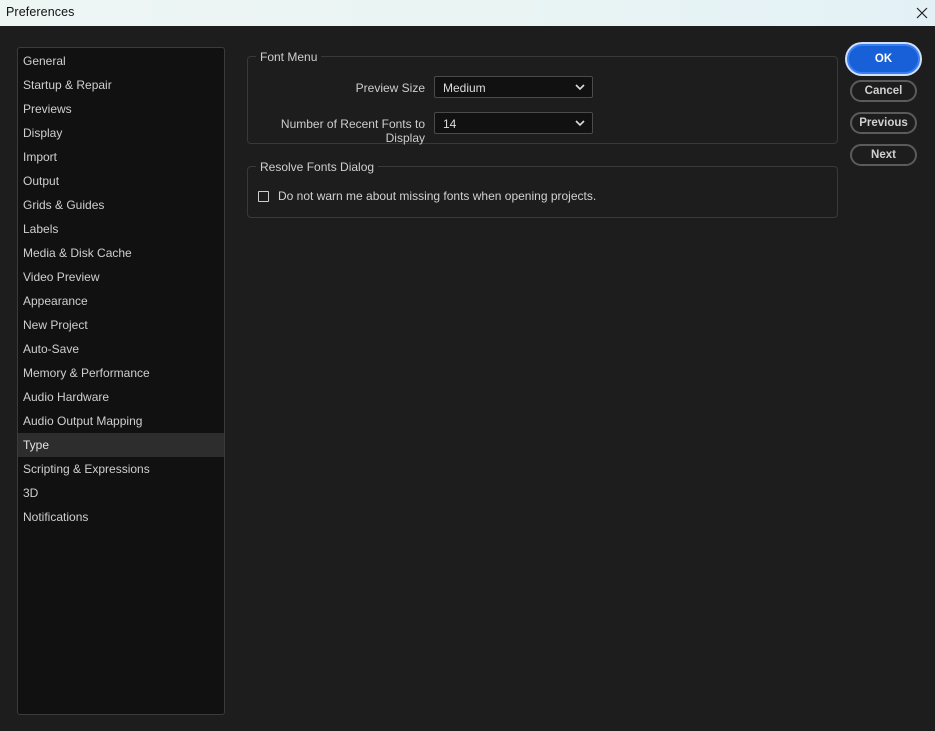 The width and height of the screenshot is (935, 731). What do you see at coordinates (121, 229) in the screenshot?
I see `sidebar-item-labels: Labels` at bounding box center [121, 229].